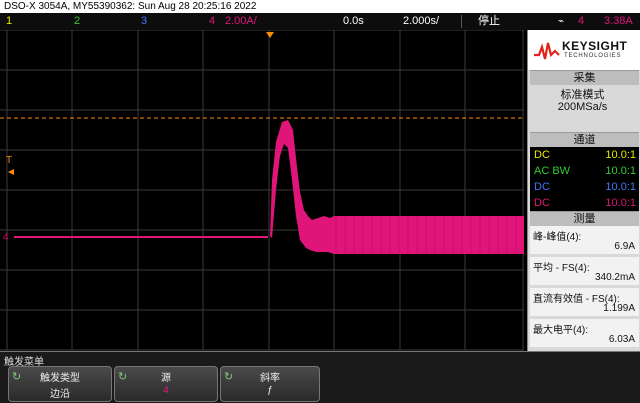  I want to click on channel-2-indicator: 2, so click(77, 21).